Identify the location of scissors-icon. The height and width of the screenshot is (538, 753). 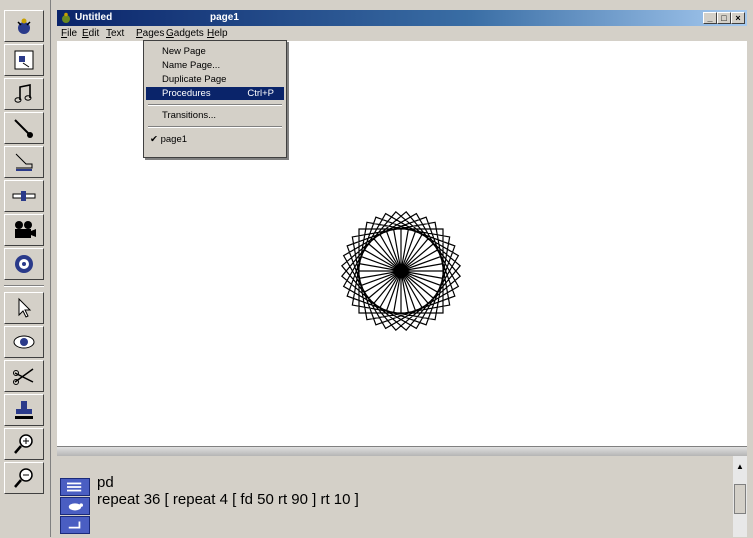
(23, 376).